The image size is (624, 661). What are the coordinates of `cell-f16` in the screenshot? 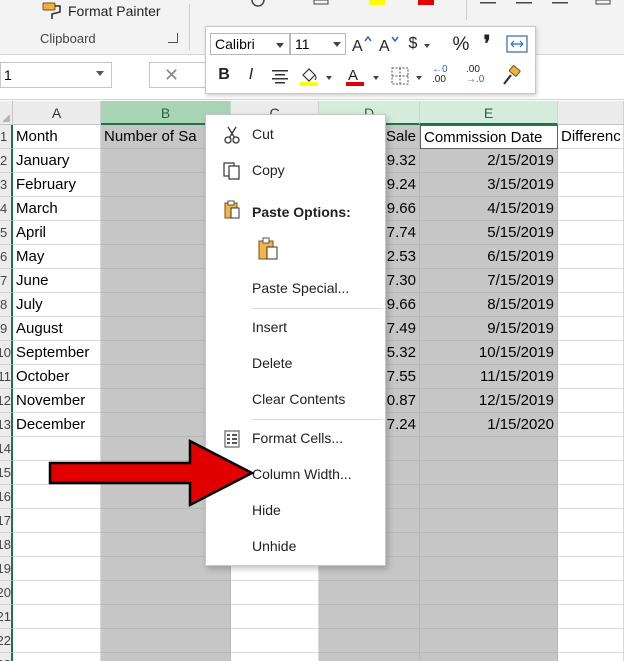 It's located at (591, 497).